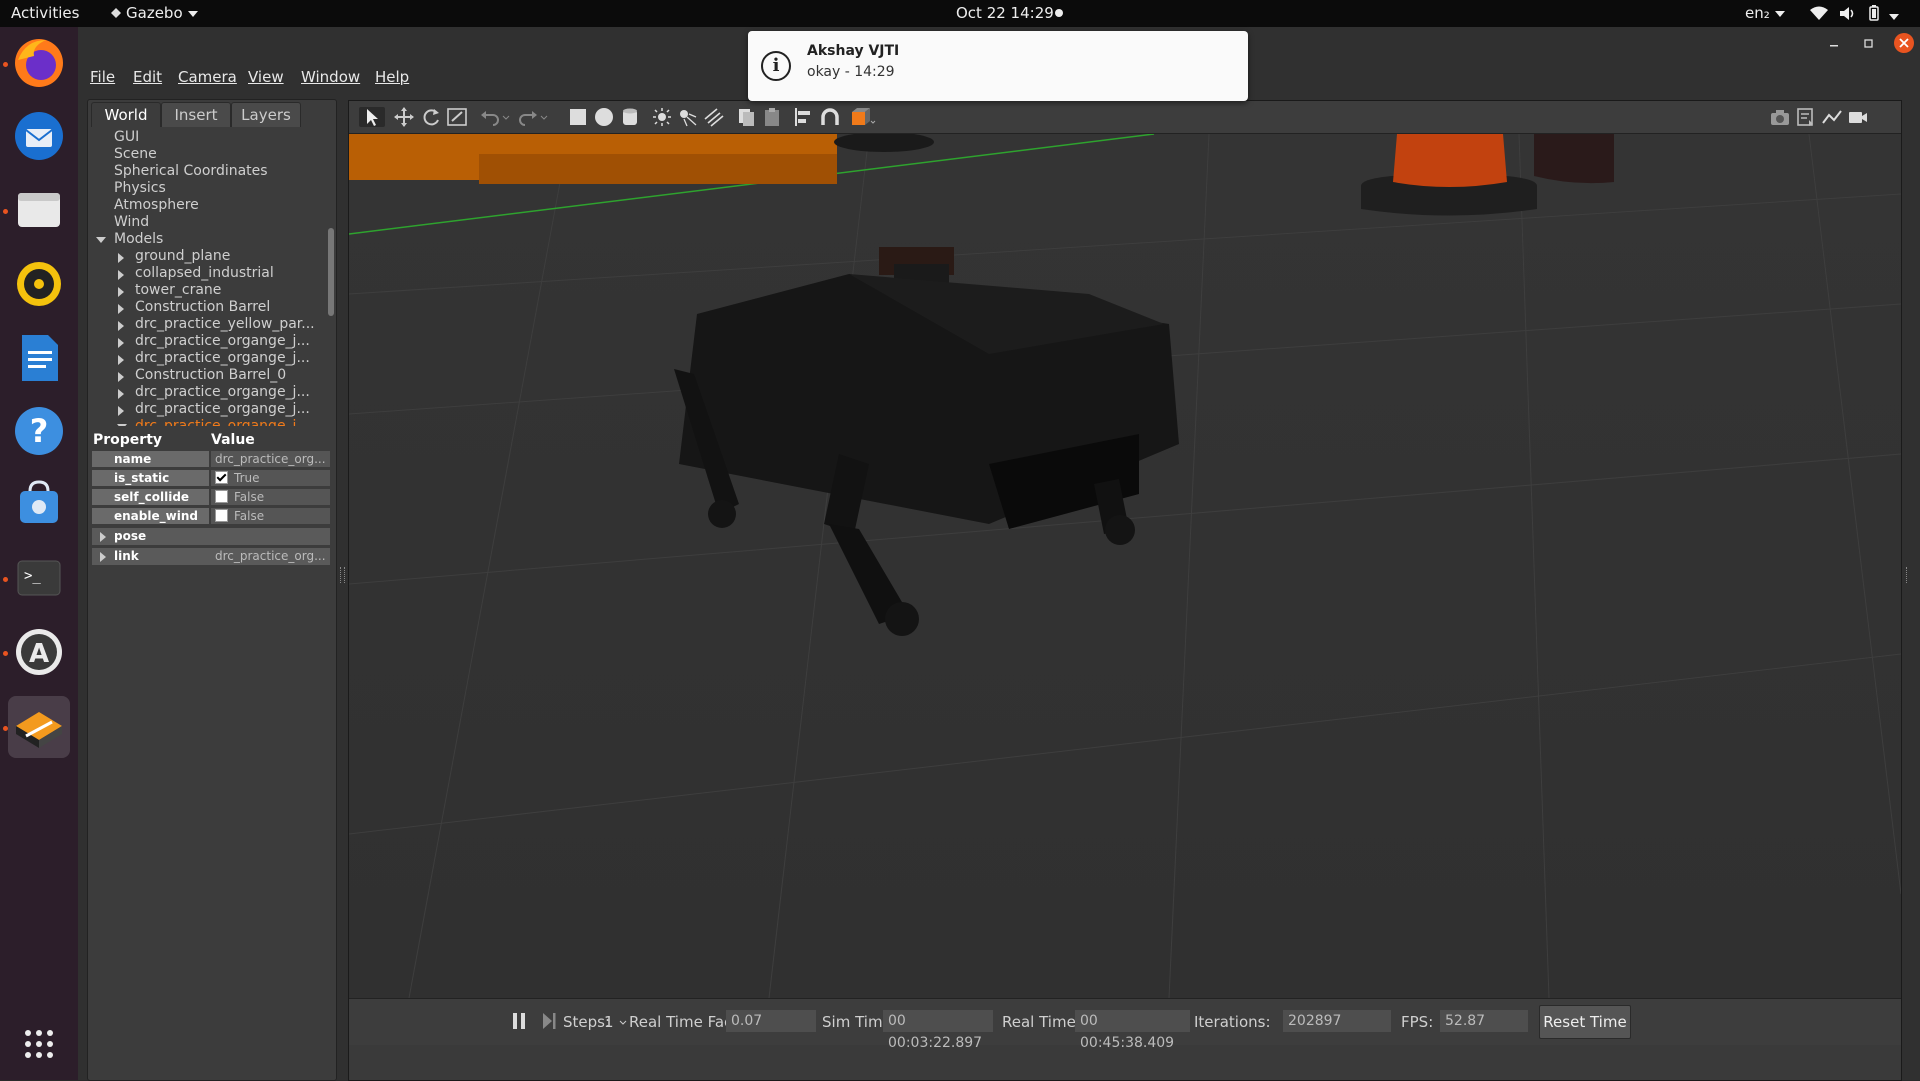 The height and width of the screenshot is (1081, 1920). Describe the element at coordinates (211, 536) in the screenshot. I see `property-row-pose: pose` at that location.